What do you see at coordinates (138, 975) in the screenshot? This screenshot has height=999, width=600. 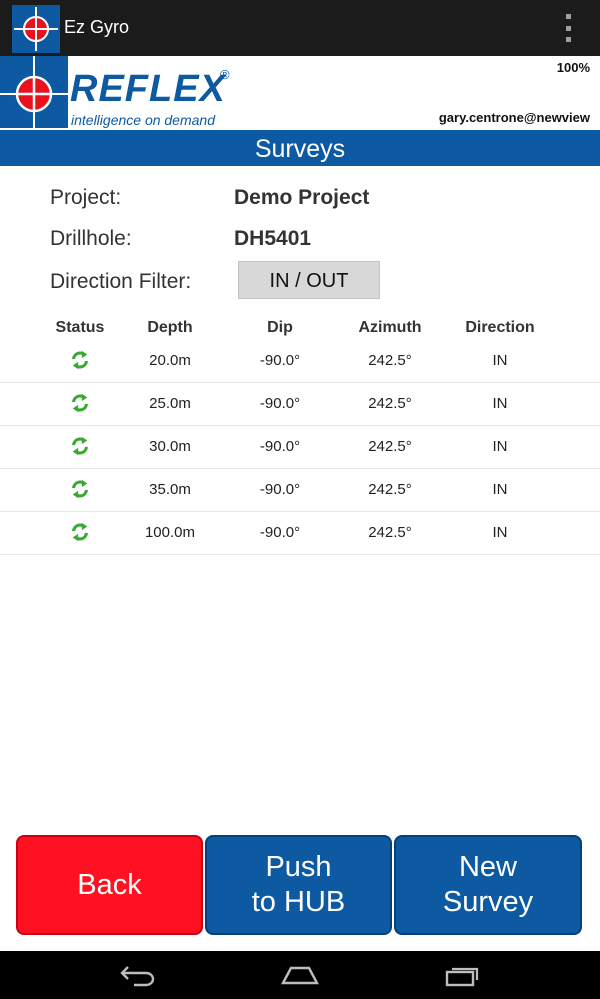 I see `back-icon` at bounding box center [138, 975].